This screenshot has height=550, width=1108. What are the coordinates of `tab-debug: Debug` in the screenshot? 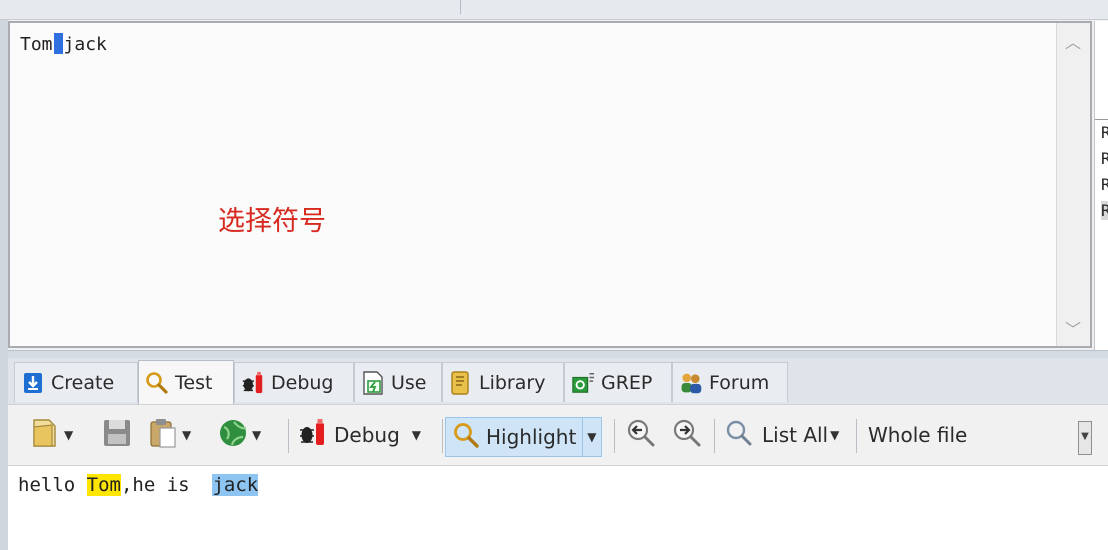 It's located at (294, 382).